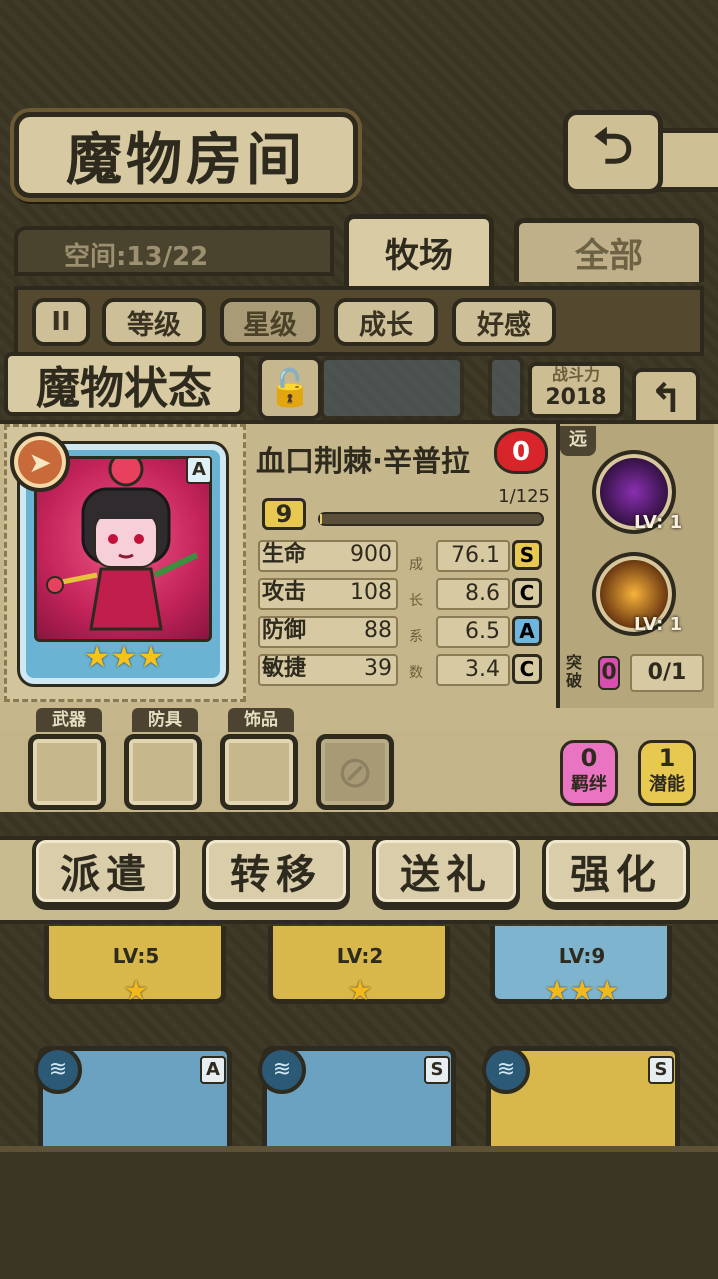  Describe the element at coordinates (378, 668) in the screenshot. I see `stat-value: 39` at that location.